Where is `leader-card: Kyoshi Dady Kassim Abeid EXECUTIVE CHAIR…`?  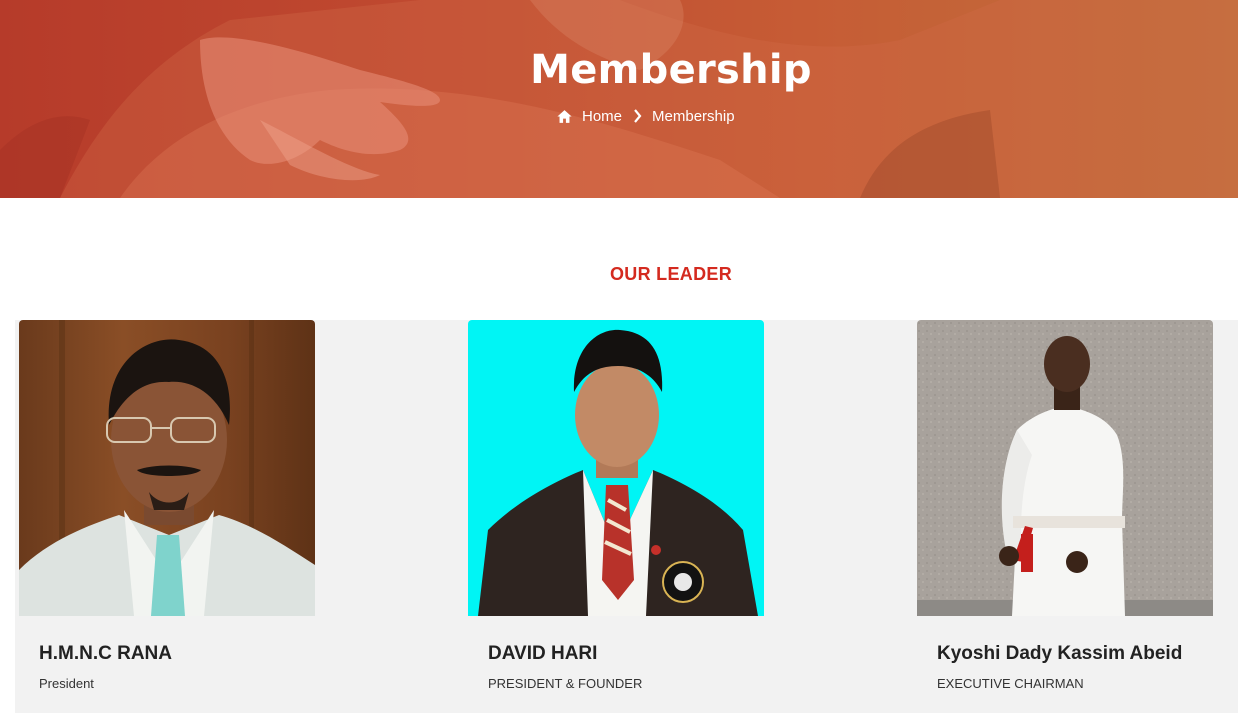
leader-card: Kyoshi Dady Kassim Abeid EXECUTIVE CHAIR… is located at coordinates (1065, 505).